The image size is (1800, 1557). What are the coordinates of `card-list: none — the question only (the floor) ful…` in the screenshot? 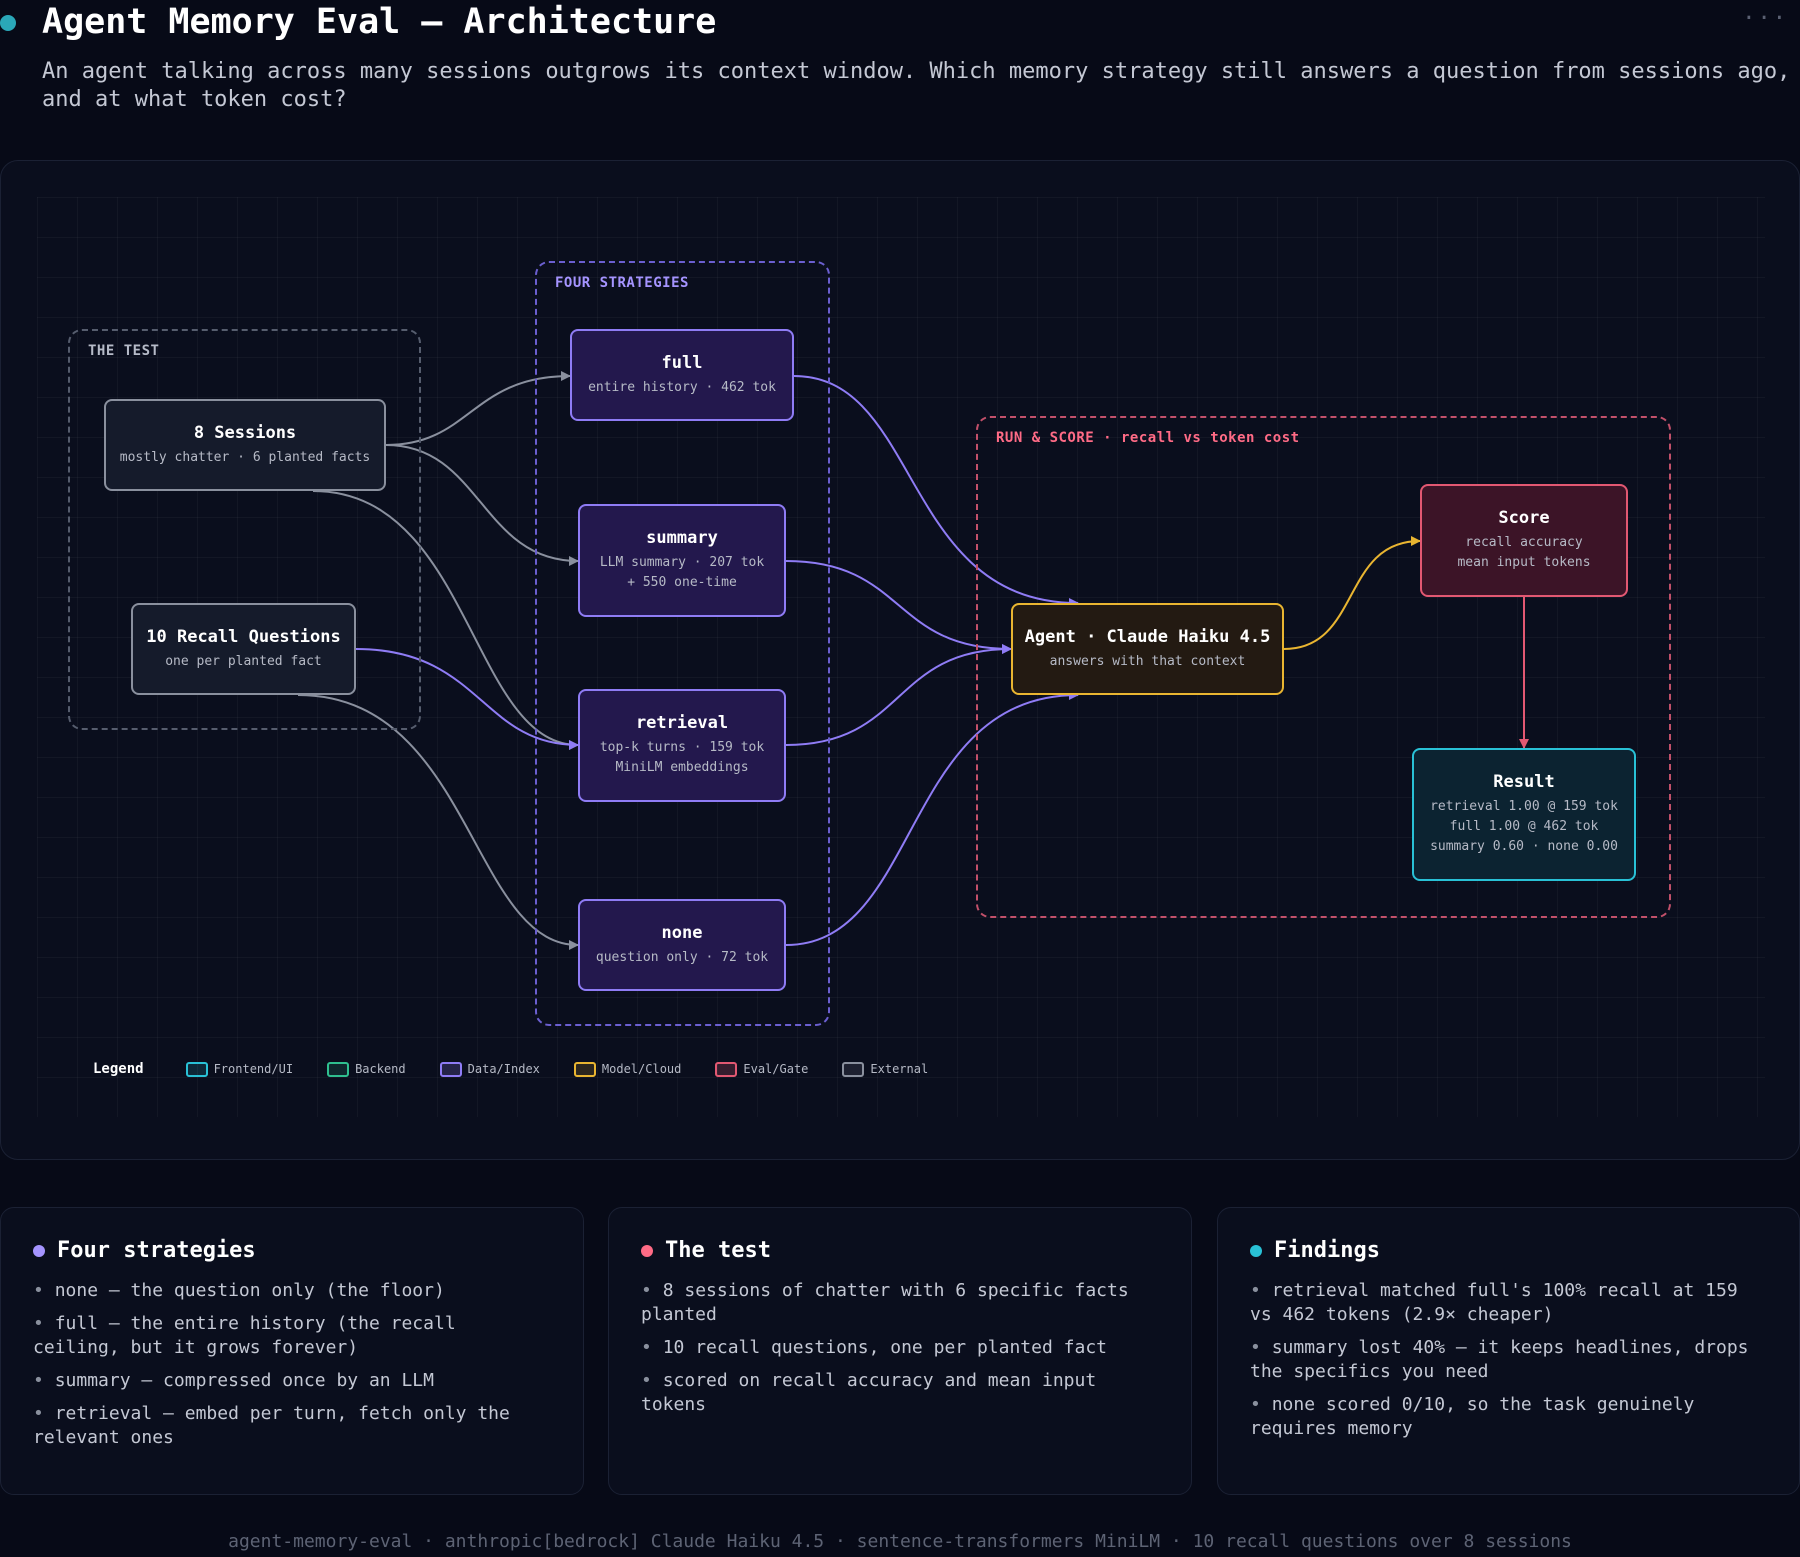 It's located at (293, 1364).